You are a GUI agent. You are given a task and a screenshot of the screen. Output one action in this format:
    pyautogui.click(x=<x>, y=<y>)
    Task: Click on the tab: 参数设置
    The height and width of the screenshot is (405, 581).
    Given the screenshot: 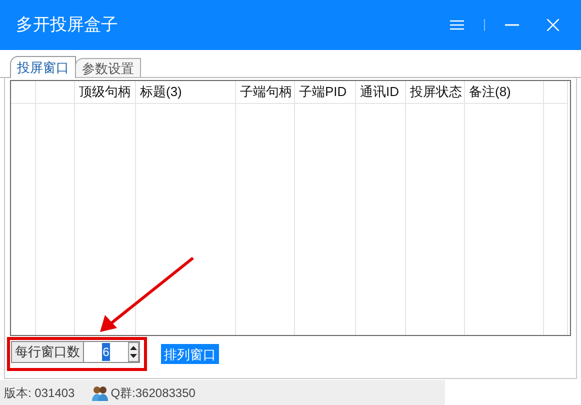 What is the action you would take?
    pyautogui.click(x=108, y=67)
    